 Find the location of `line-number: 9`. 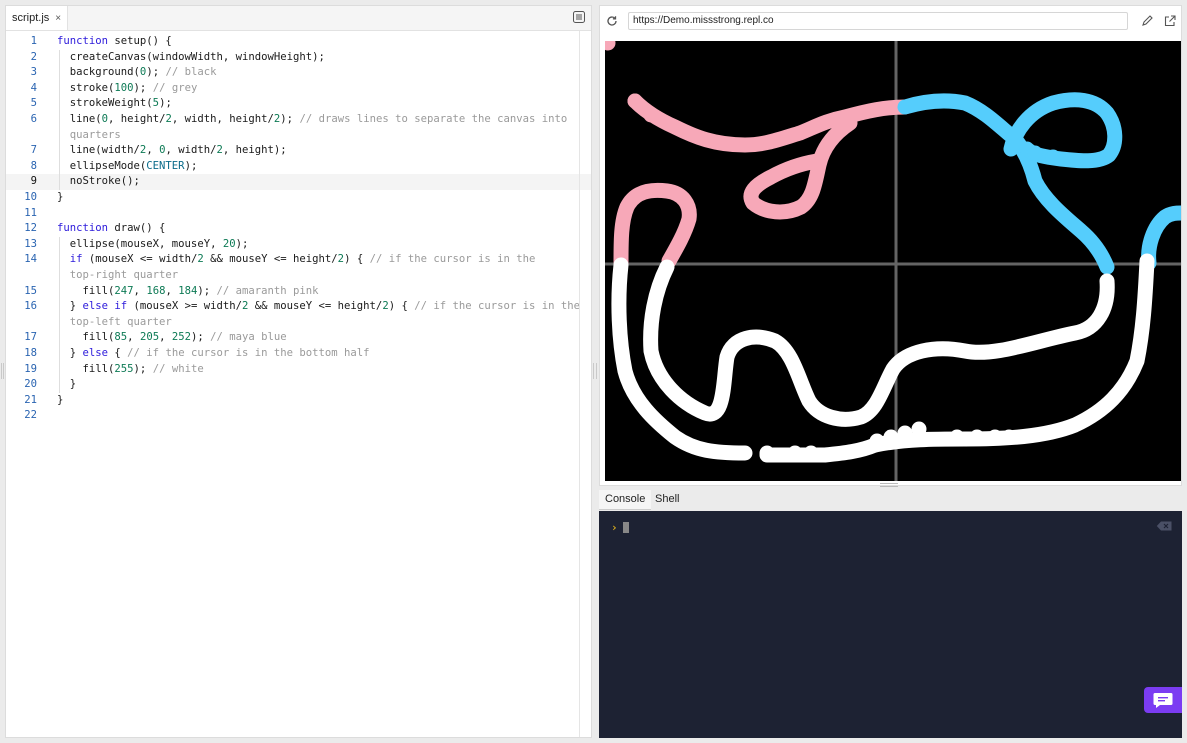

line-number: 9 is located at coordinates (33, 181).